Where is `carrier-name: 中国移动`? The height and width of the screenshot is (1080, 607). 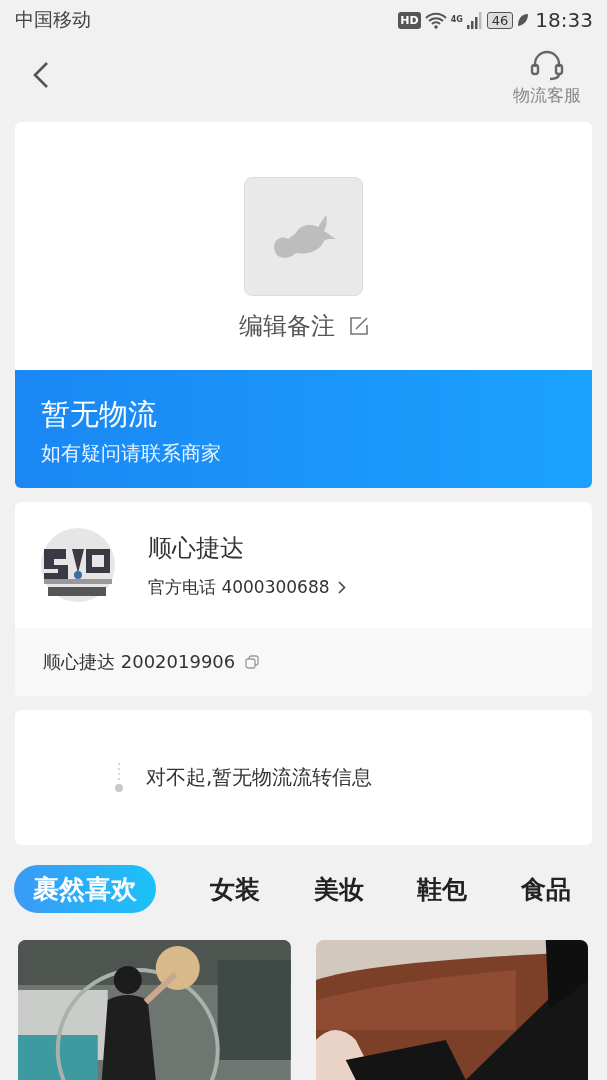 carrier-name: 中国移动 is located at coordinates (53, 19).